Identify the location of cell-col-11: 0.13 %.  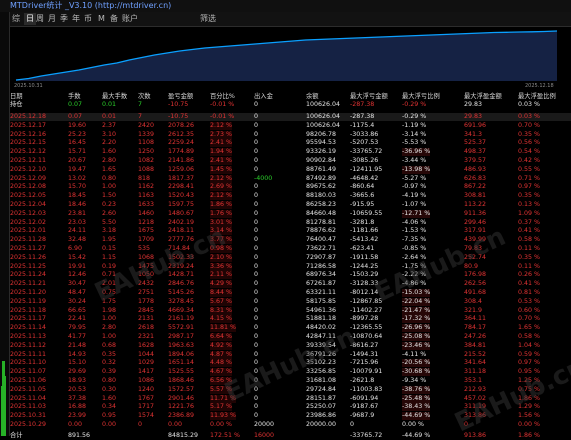
(529, 204).